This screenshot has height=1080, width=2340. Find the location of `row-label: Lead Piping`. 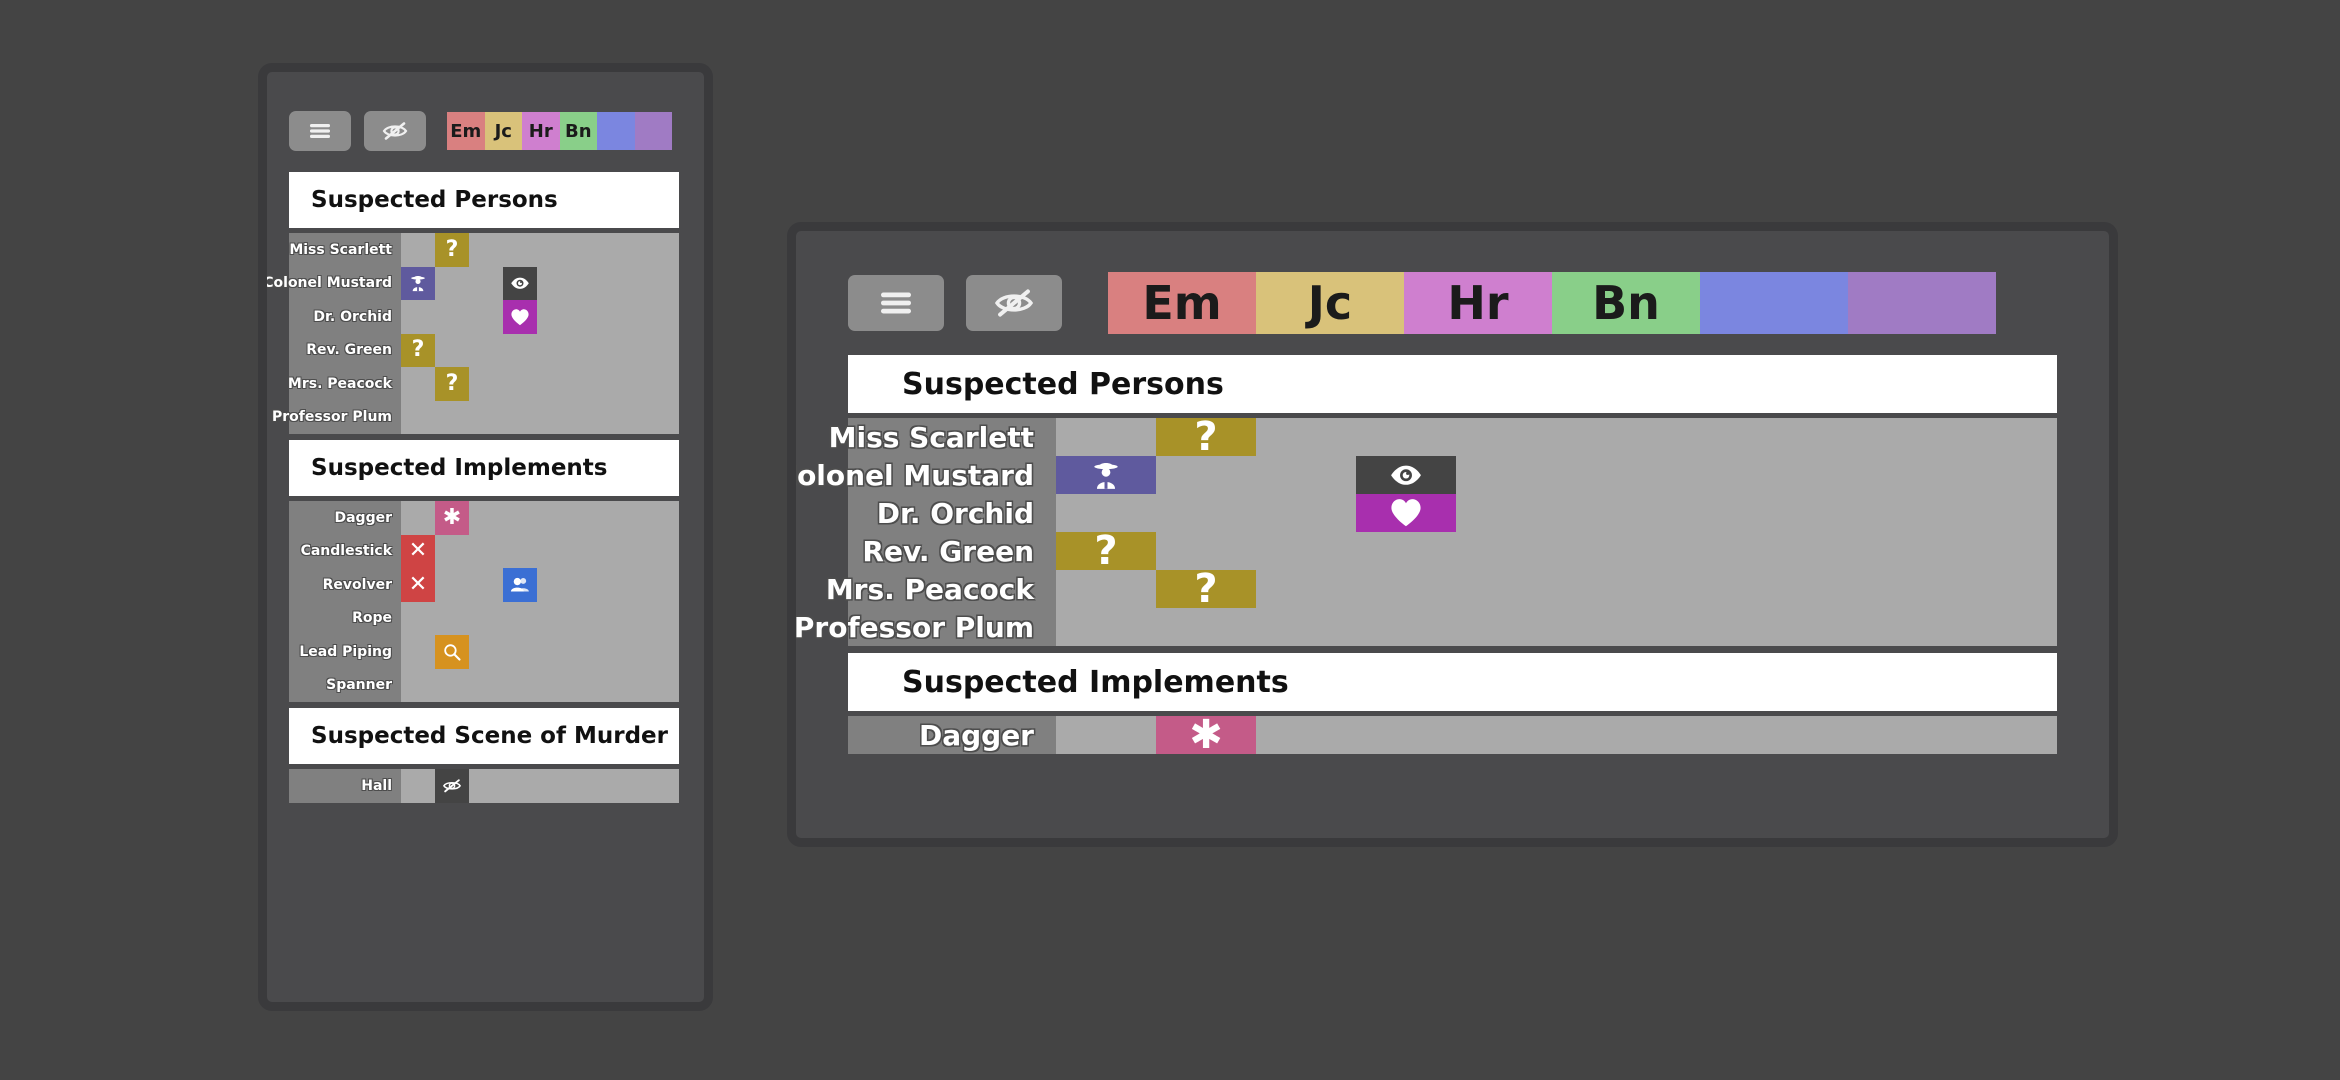

row-label: Lead Piping is located at coordinates (345, 651).